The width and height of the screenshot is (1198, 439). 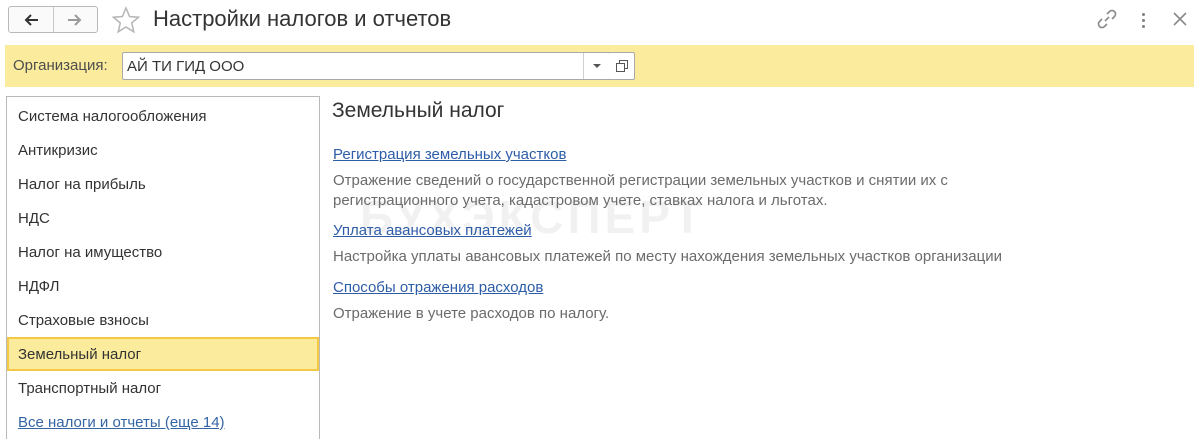 I want to click on arrow-left-icon, so click(x=31, y=19).